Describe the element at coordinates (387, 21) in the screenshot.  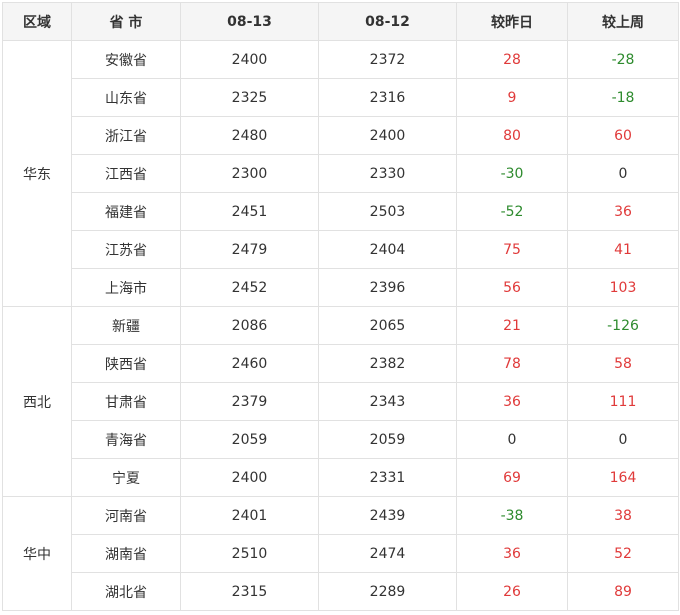
I see `header-date-previous: 08-12` at that location.